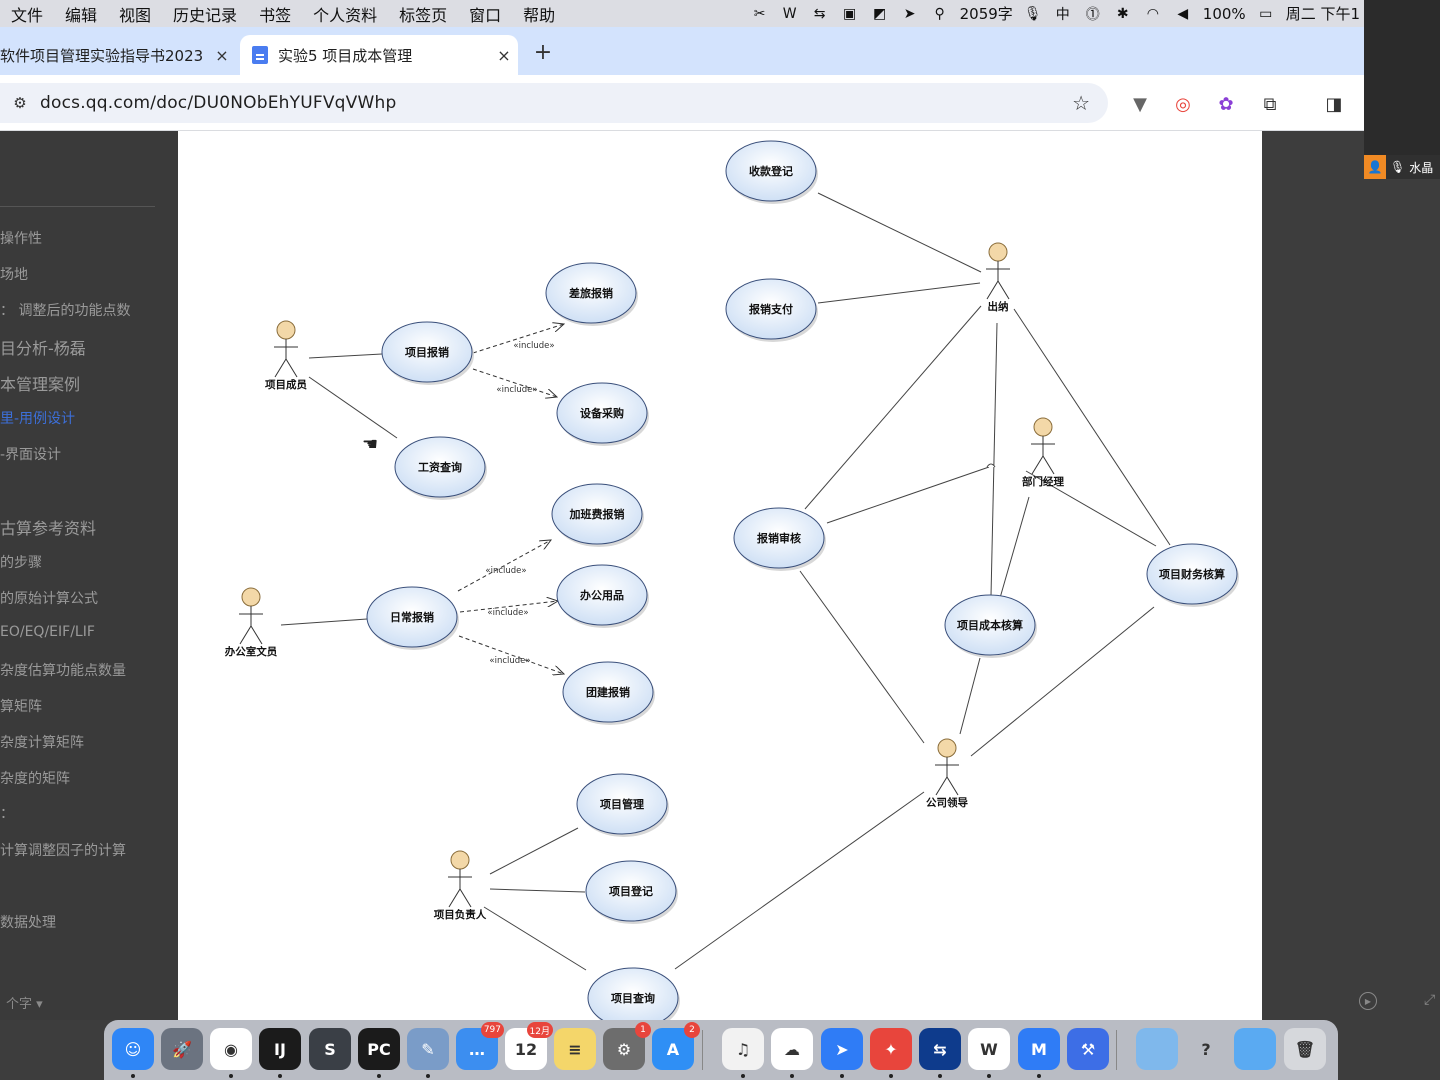 Image resolution: width=1440 pixels, height=1080 pixels. I want to click on menu-item: 标签页, so click(423, 14).